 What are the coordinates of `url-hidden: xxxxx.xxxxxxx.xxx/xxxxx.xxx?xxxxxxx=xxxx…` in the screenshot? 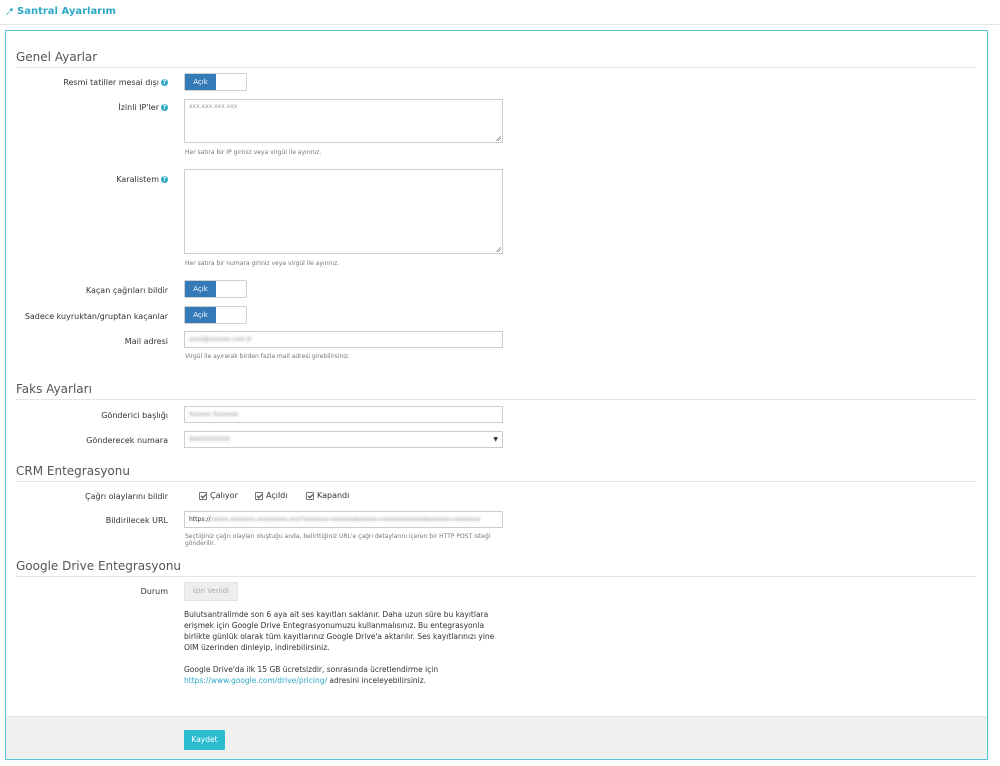 It's located at (345, 519).